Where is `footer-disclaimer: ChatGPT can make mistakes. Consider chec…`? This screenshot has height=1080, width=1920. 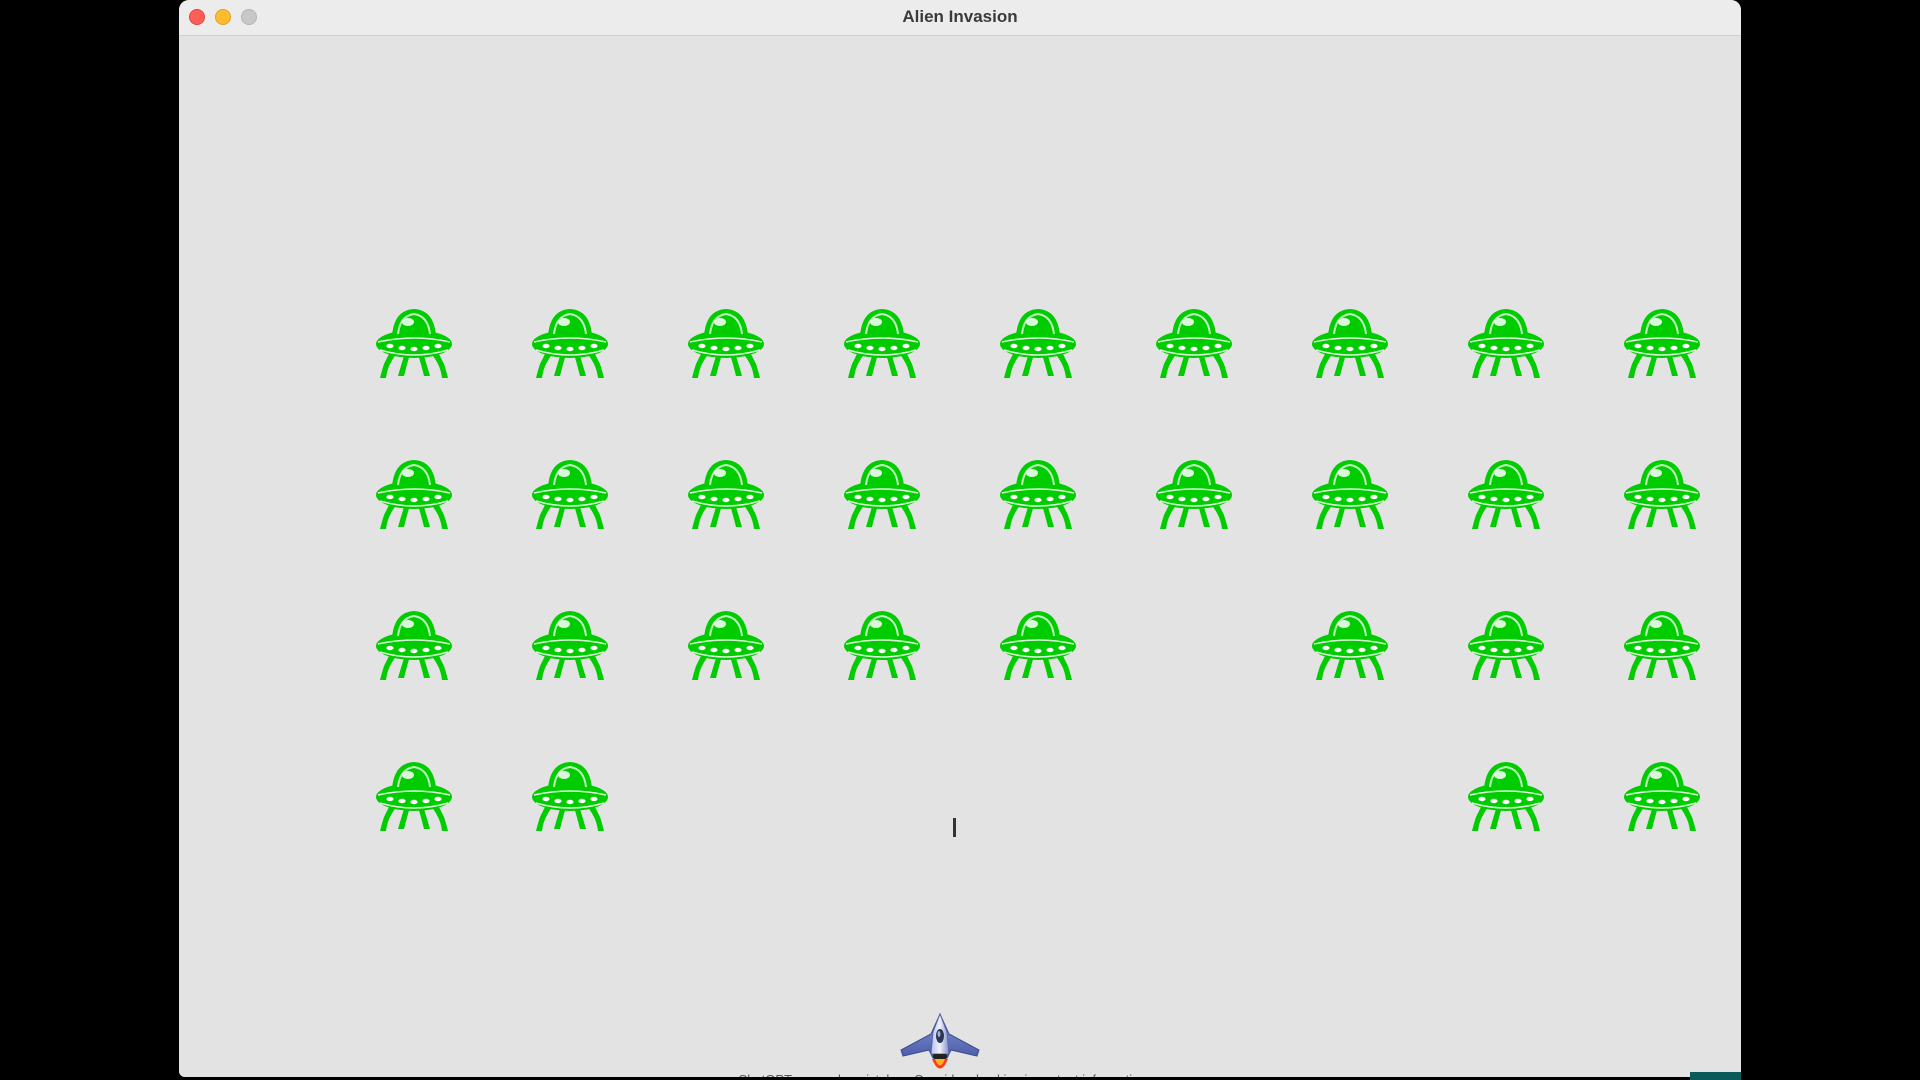 footer-disclaimer: ChatGPT can make mistakes. Consider chec… is located at coordinates (944, 1073).